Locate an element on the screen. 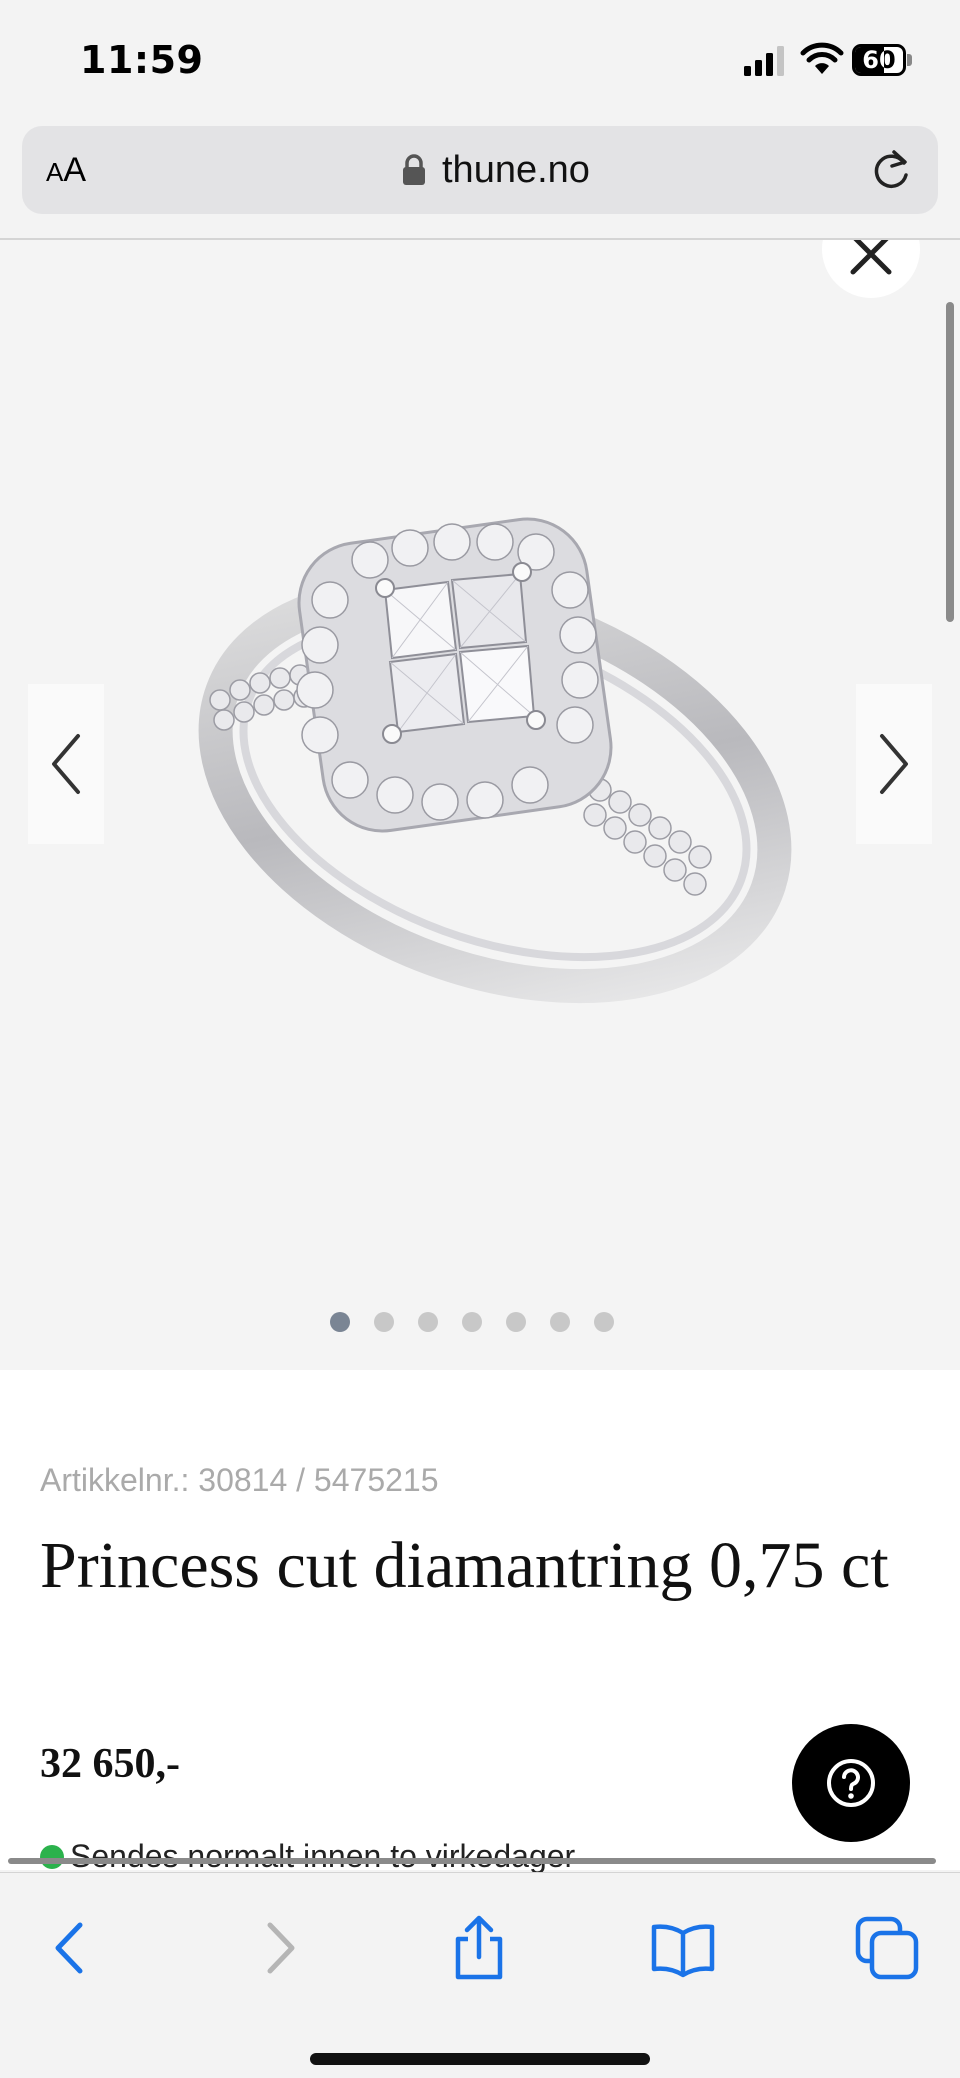 The image size is (960, 2078). battery-icon: 60 is located at coordinates (882, 60).